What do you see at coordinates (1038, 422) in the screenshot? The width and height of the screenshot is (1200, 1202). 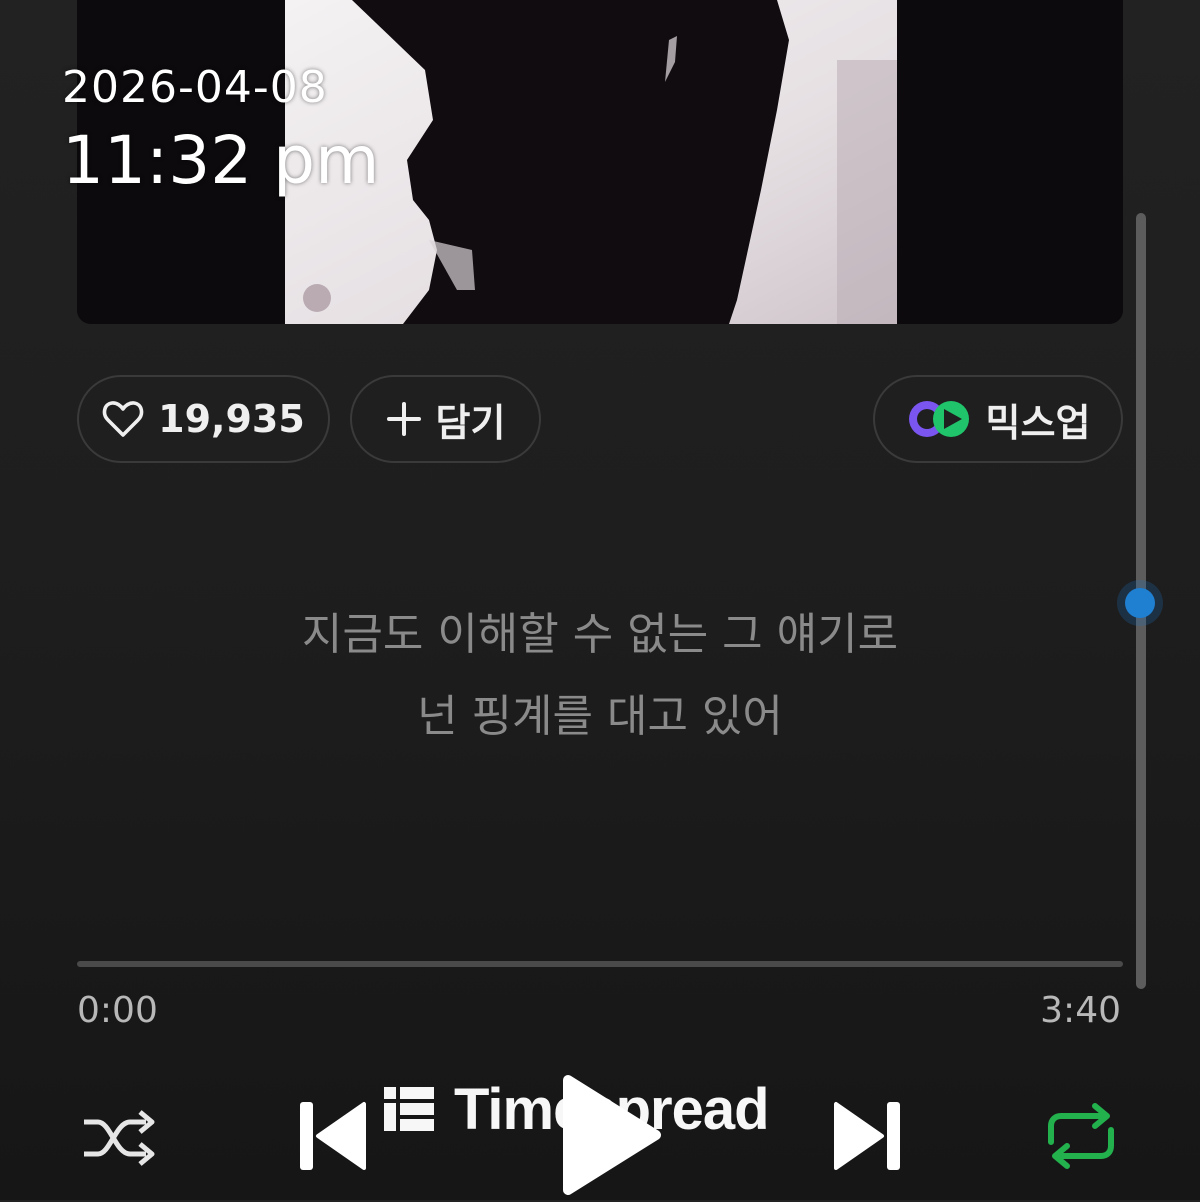 I see `mixup-label: 믹스업` at bounding box center [1038, 422].